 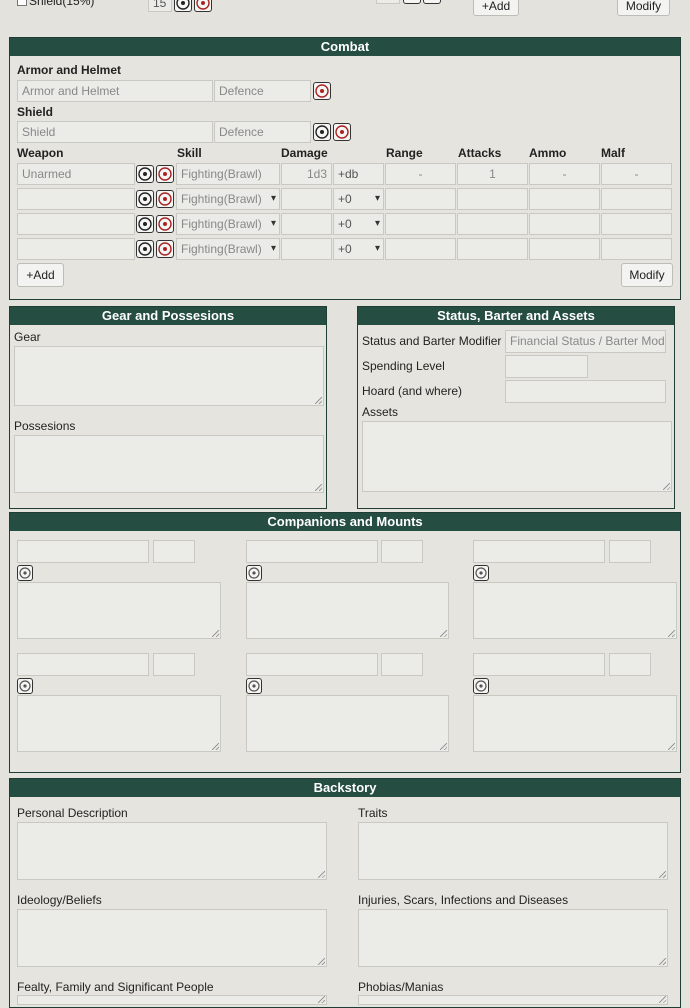 I want to click on gear-textarea, so click(x=169, y=376).